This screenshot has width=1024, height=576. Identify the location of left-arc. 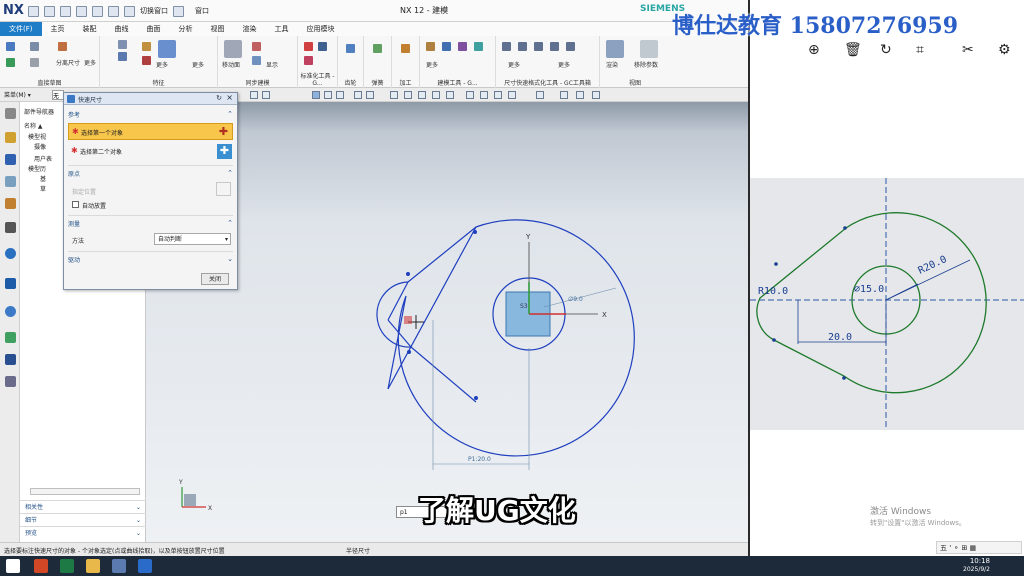
(394, 314).